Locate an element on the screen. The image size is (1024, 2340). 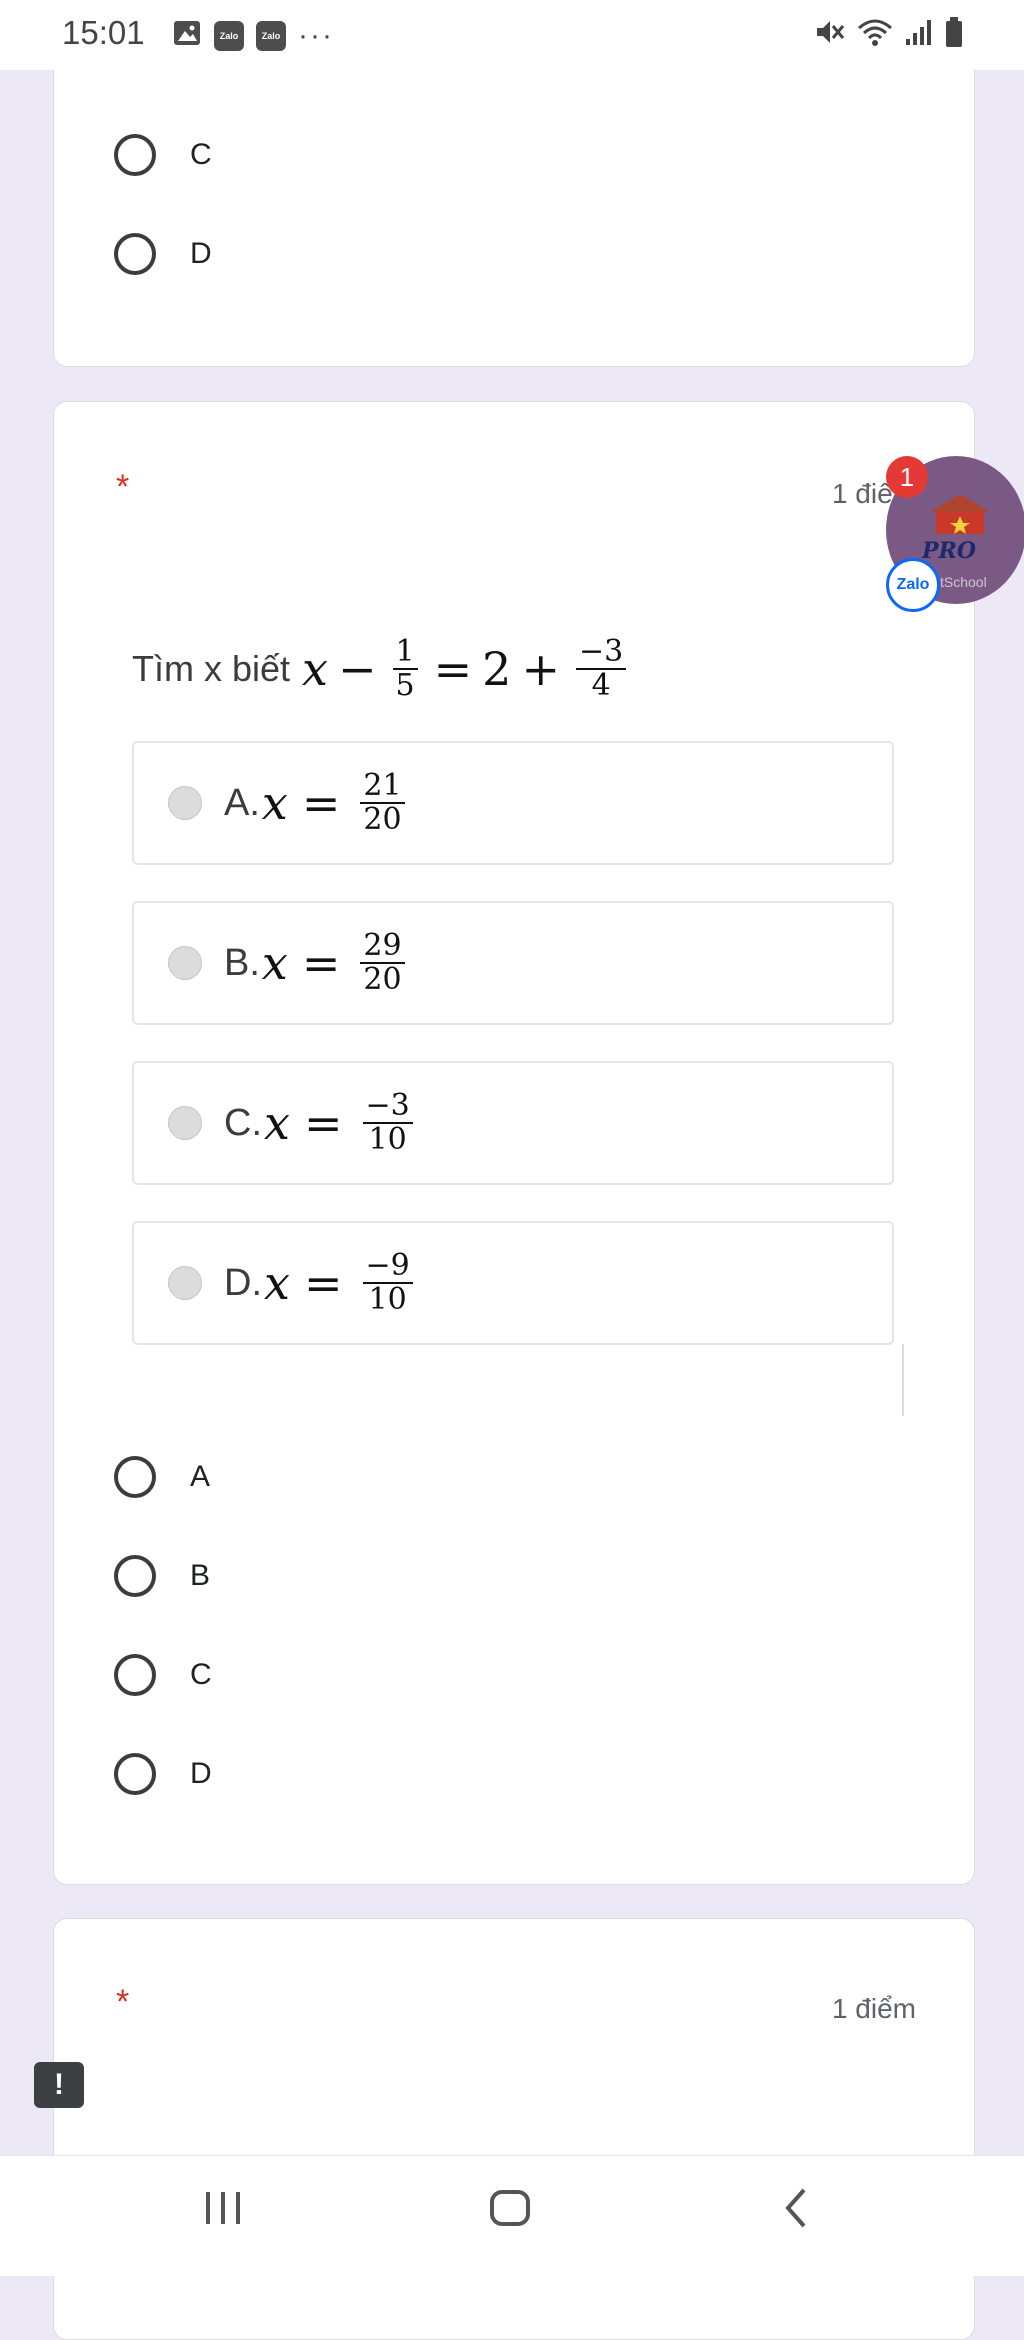
status-bar: 15:01 Zalo Zalo ··· is located at coordinates (512, 35).